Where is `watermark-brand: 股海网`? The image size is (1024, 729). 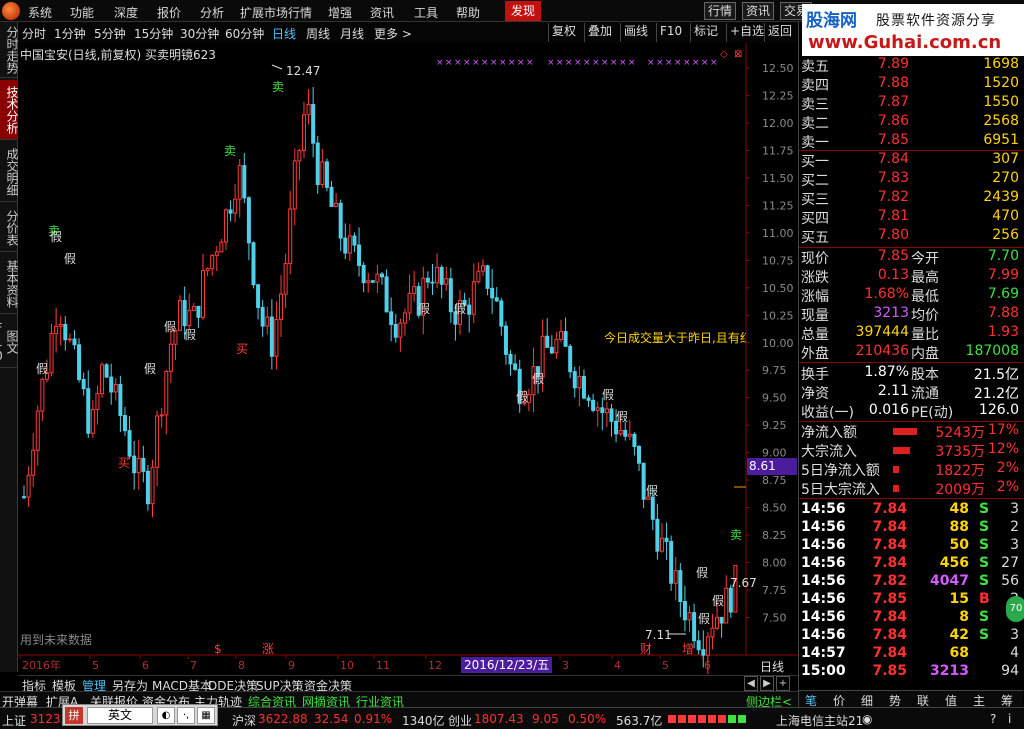
watermark-brand: 股海网 is located at coordinates (831, 21).